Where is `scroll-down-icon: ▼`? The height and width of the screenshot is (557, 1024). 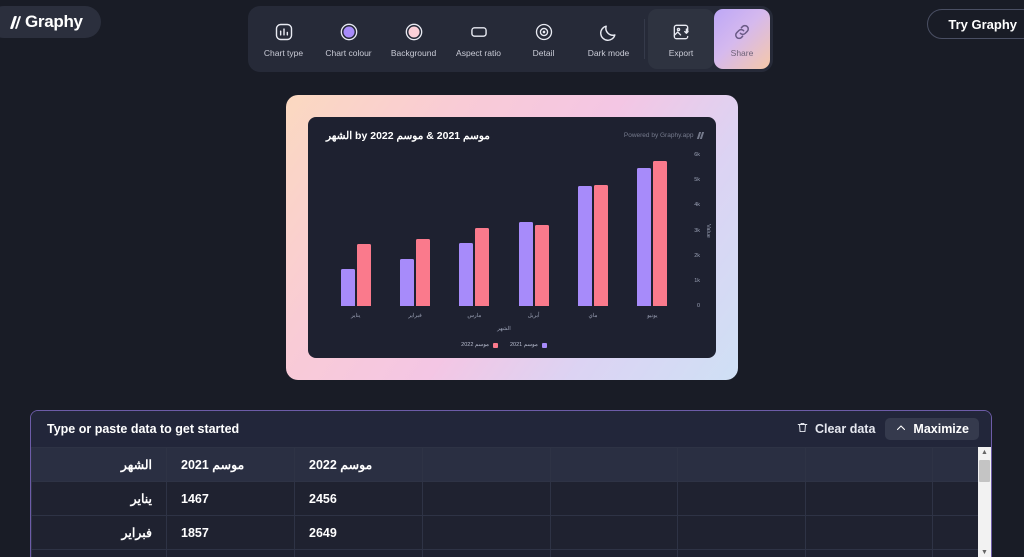
scroll-down-icon: ▼ is located at coordinates (984, 552).